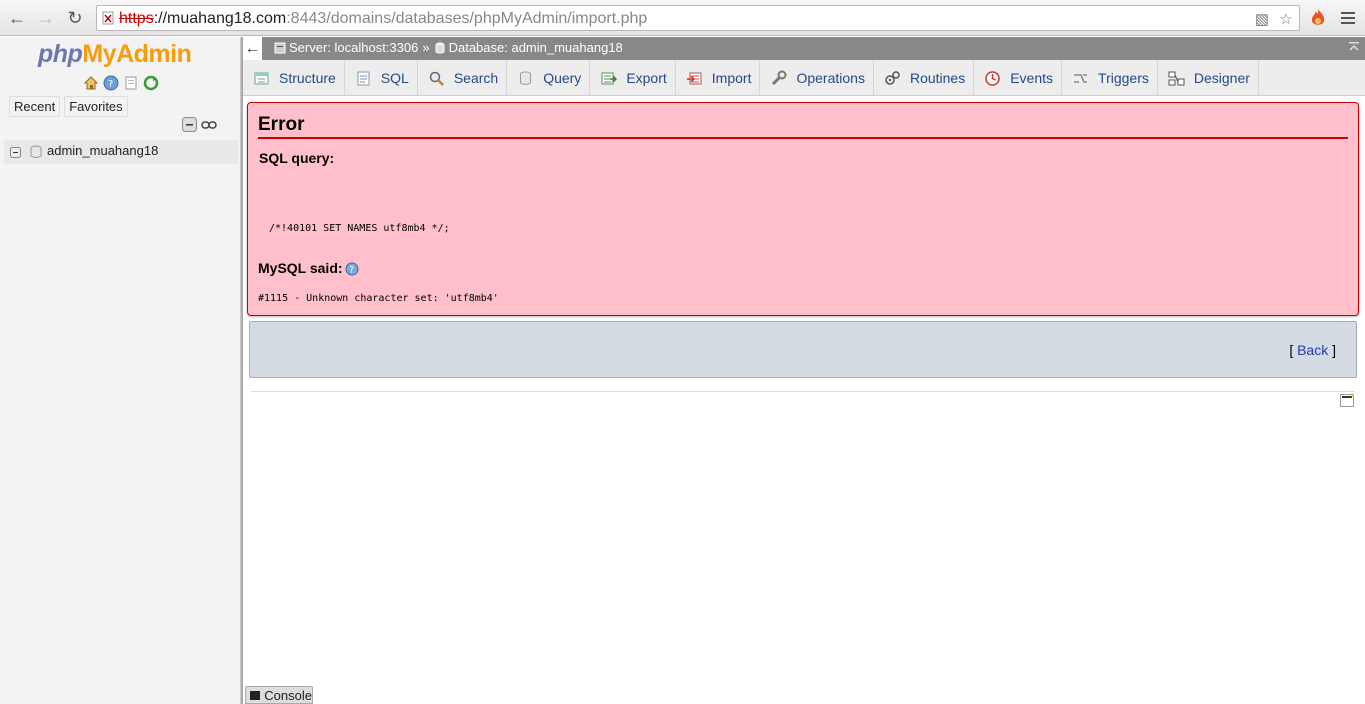  I want to click on tab-operations: Operations, so click(817, 78).